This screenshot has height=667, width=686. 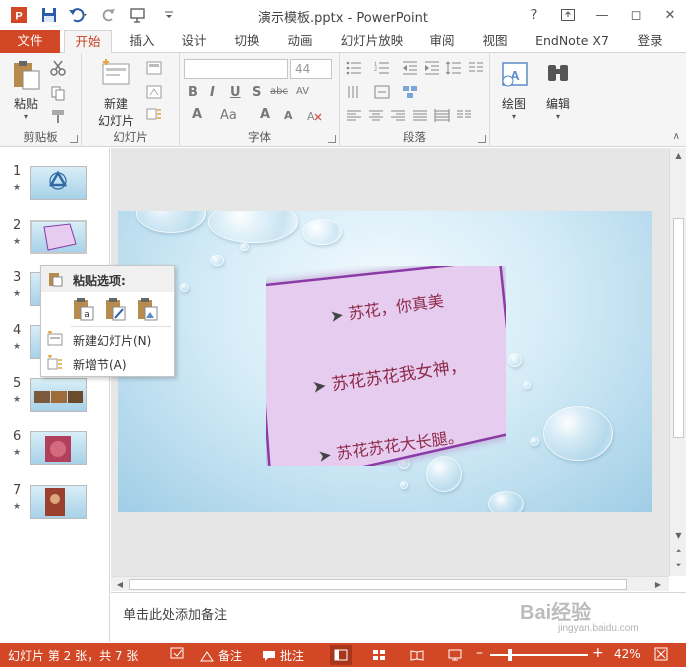 What do you see at coordinates (379, 655) in the screenshot?
I see `slide-sorter-view-icon` at bounding box center [379, 655].